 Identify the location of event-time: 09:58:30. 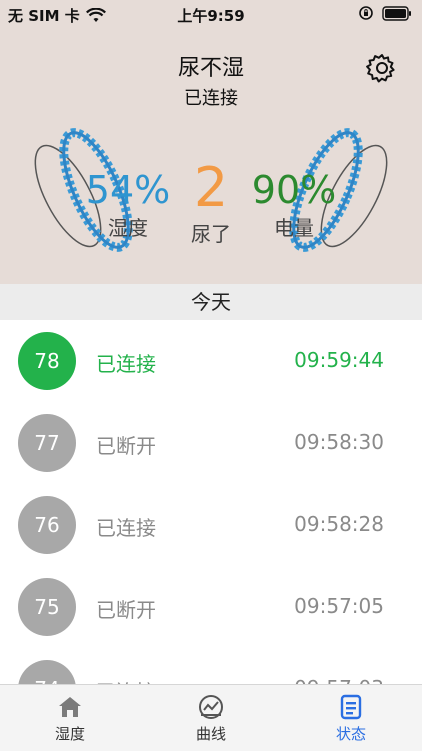
(339, 442).